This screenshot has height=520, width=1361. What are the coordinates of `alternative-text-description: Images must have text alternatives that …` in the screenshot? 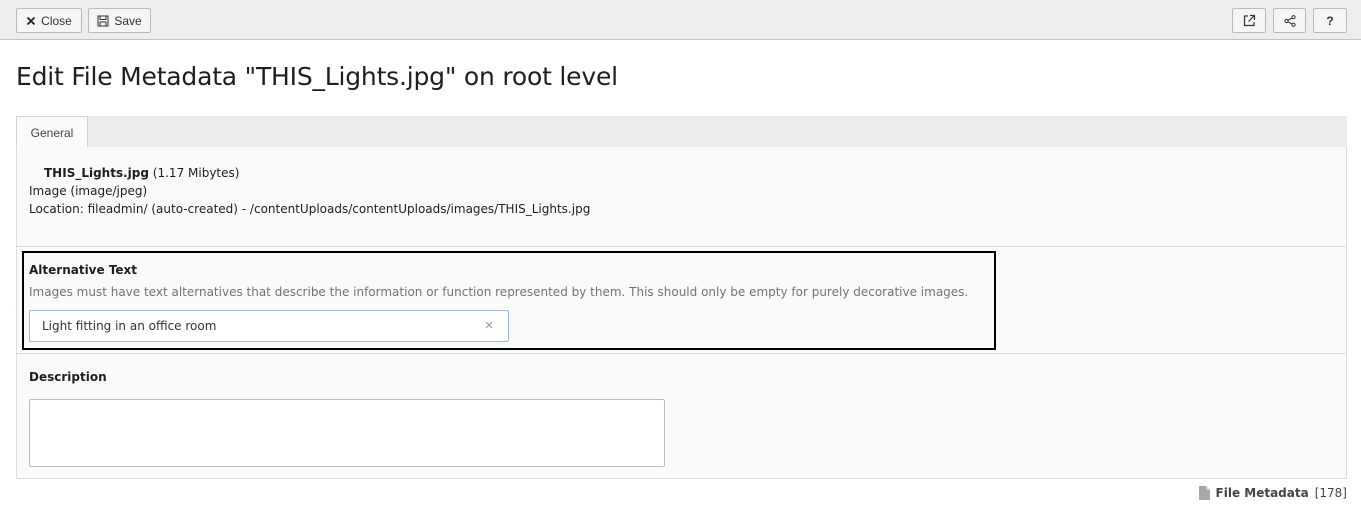 It's located at (499, 292).